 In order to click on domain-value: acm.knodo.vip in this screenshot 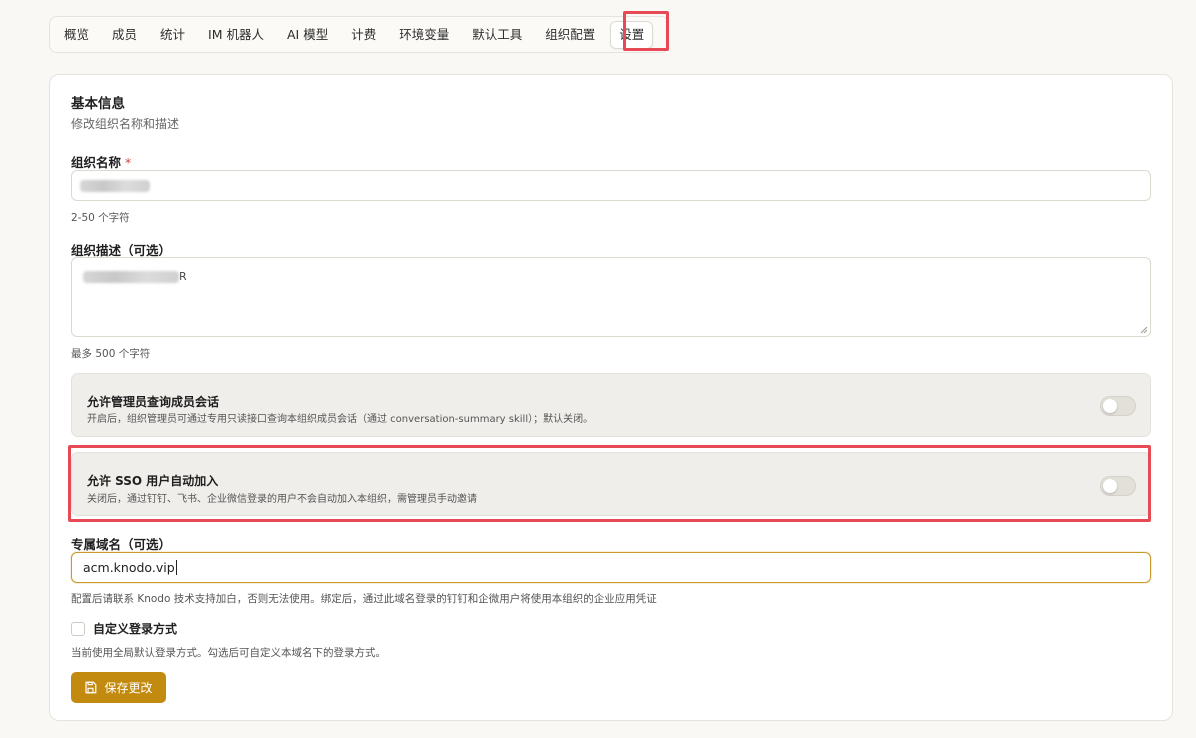, I will do `click(129, 567)`.